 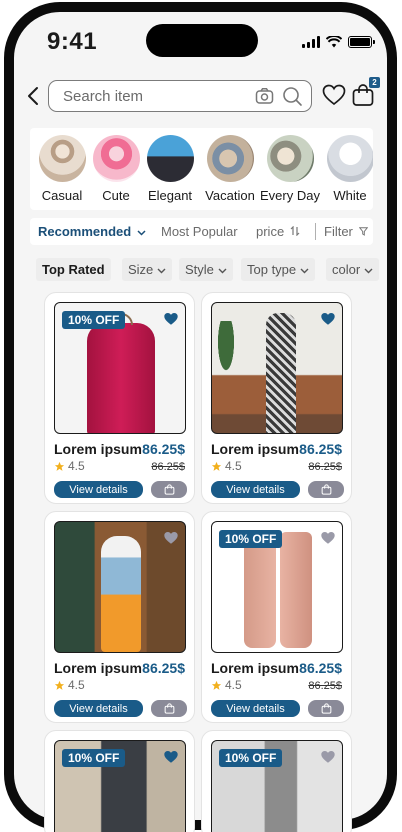 What do you see at coordinates (72, 41) in the screenshot?
I see `status-time: 9:41` at bounding box center [72, 41].